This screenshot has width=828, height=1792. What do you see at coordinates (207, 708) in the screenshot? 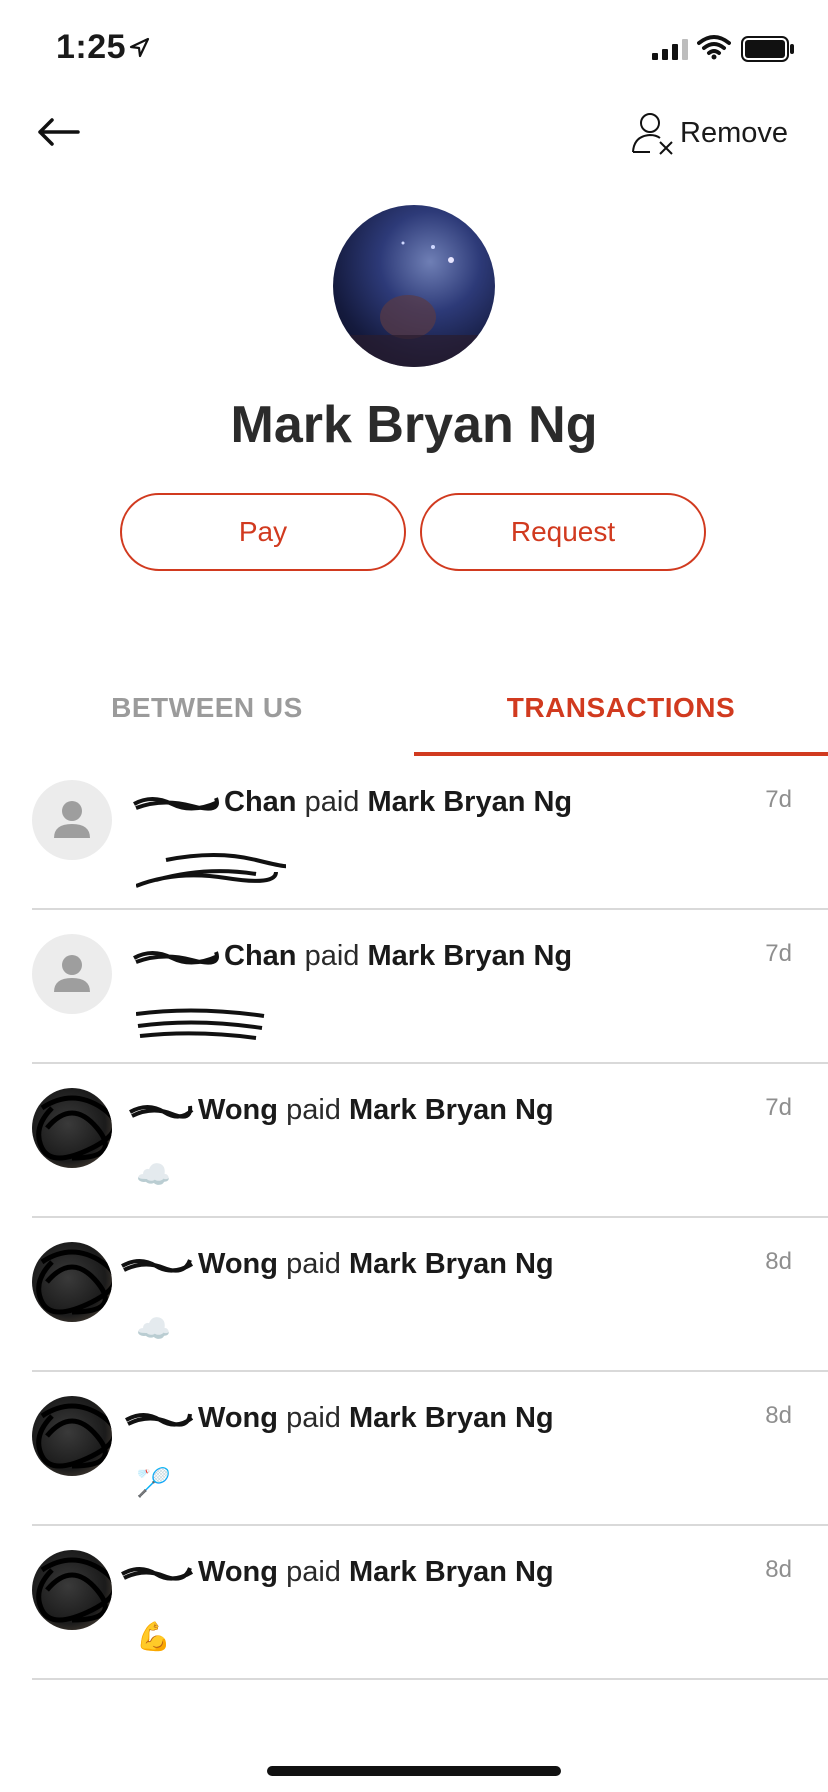
I see `tab-between-us: BETWEEN US` at bounding box center [207, 708].